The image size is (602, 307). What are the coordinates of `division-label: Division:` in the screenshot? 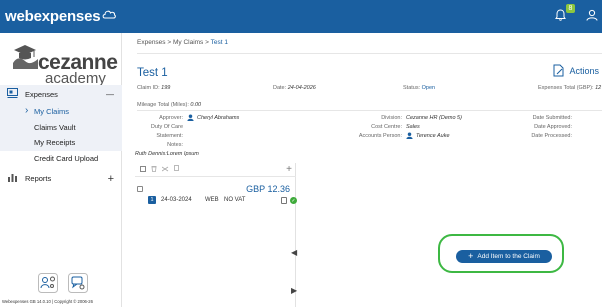 It's located at (391, 118).